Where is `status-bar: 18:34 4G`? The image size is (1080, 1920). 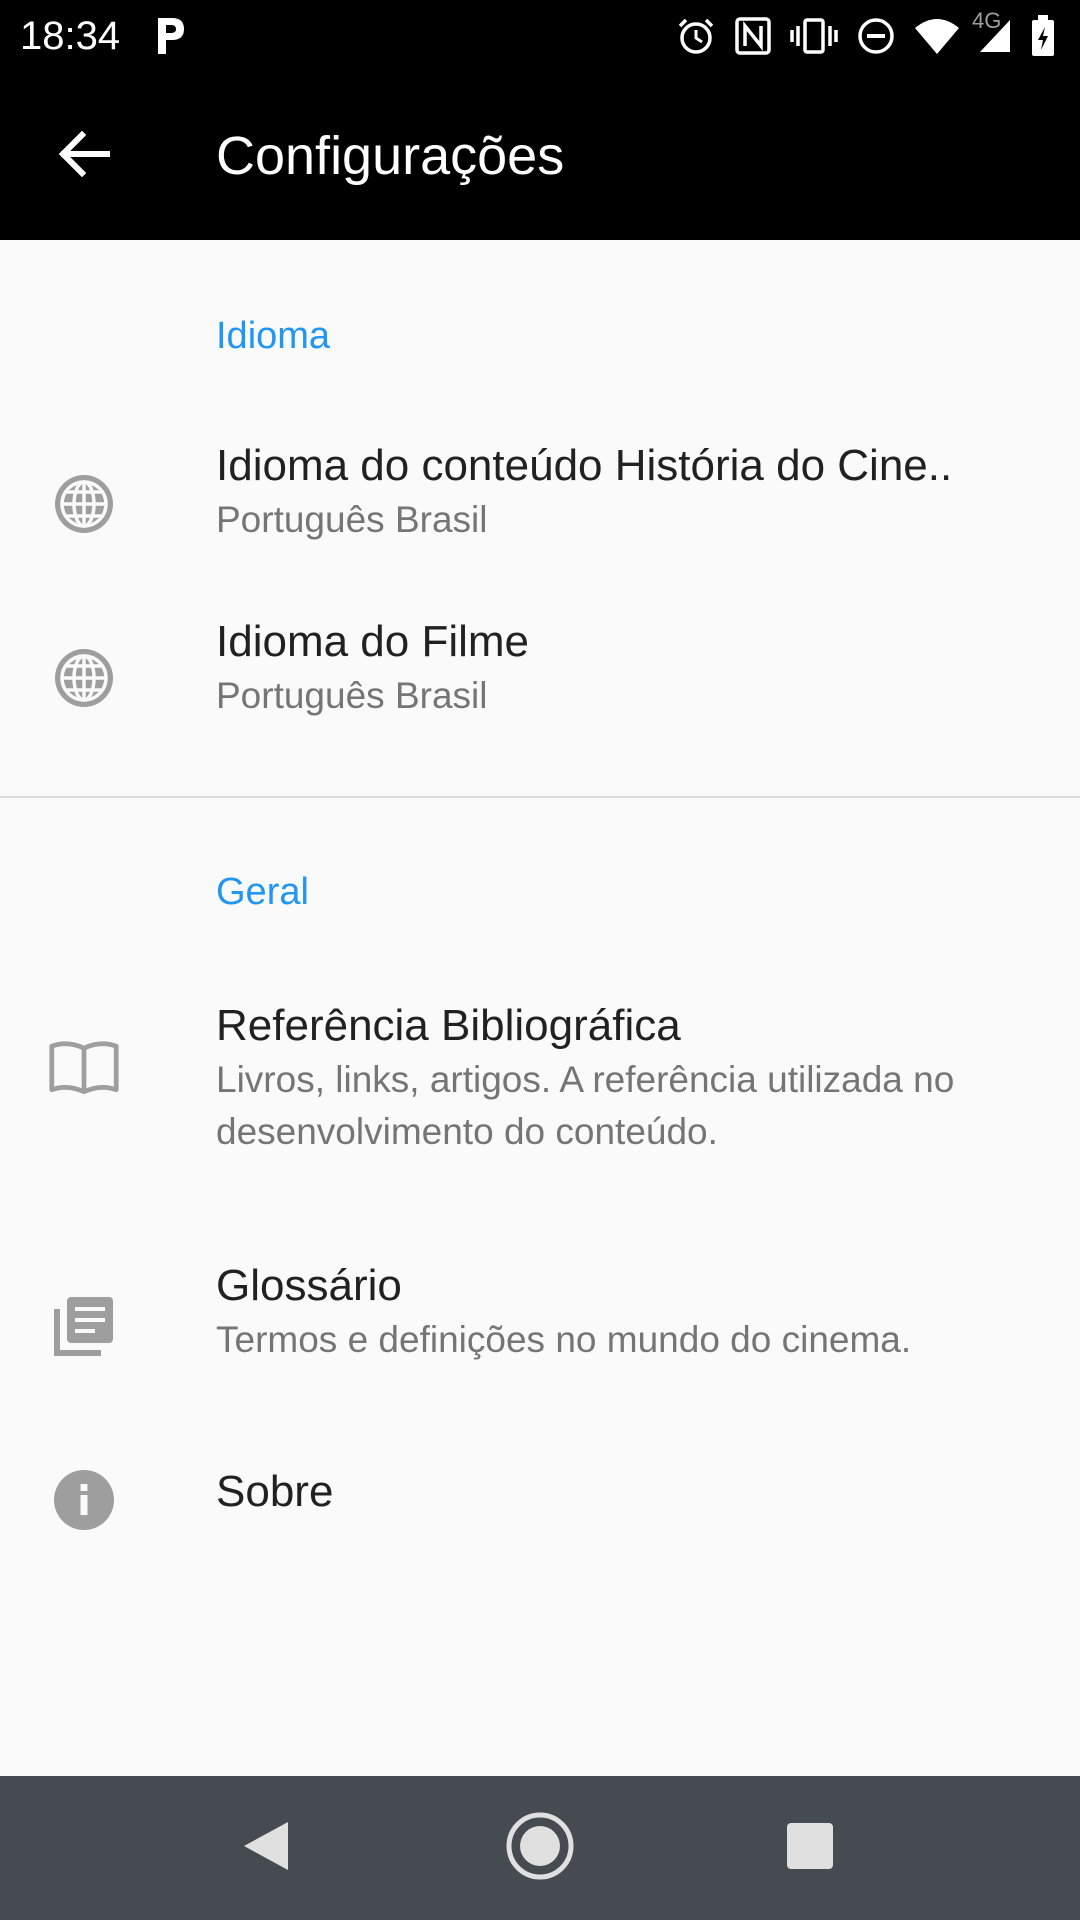 status-bar: 18:34 4G is located at coordinates (540, 36).